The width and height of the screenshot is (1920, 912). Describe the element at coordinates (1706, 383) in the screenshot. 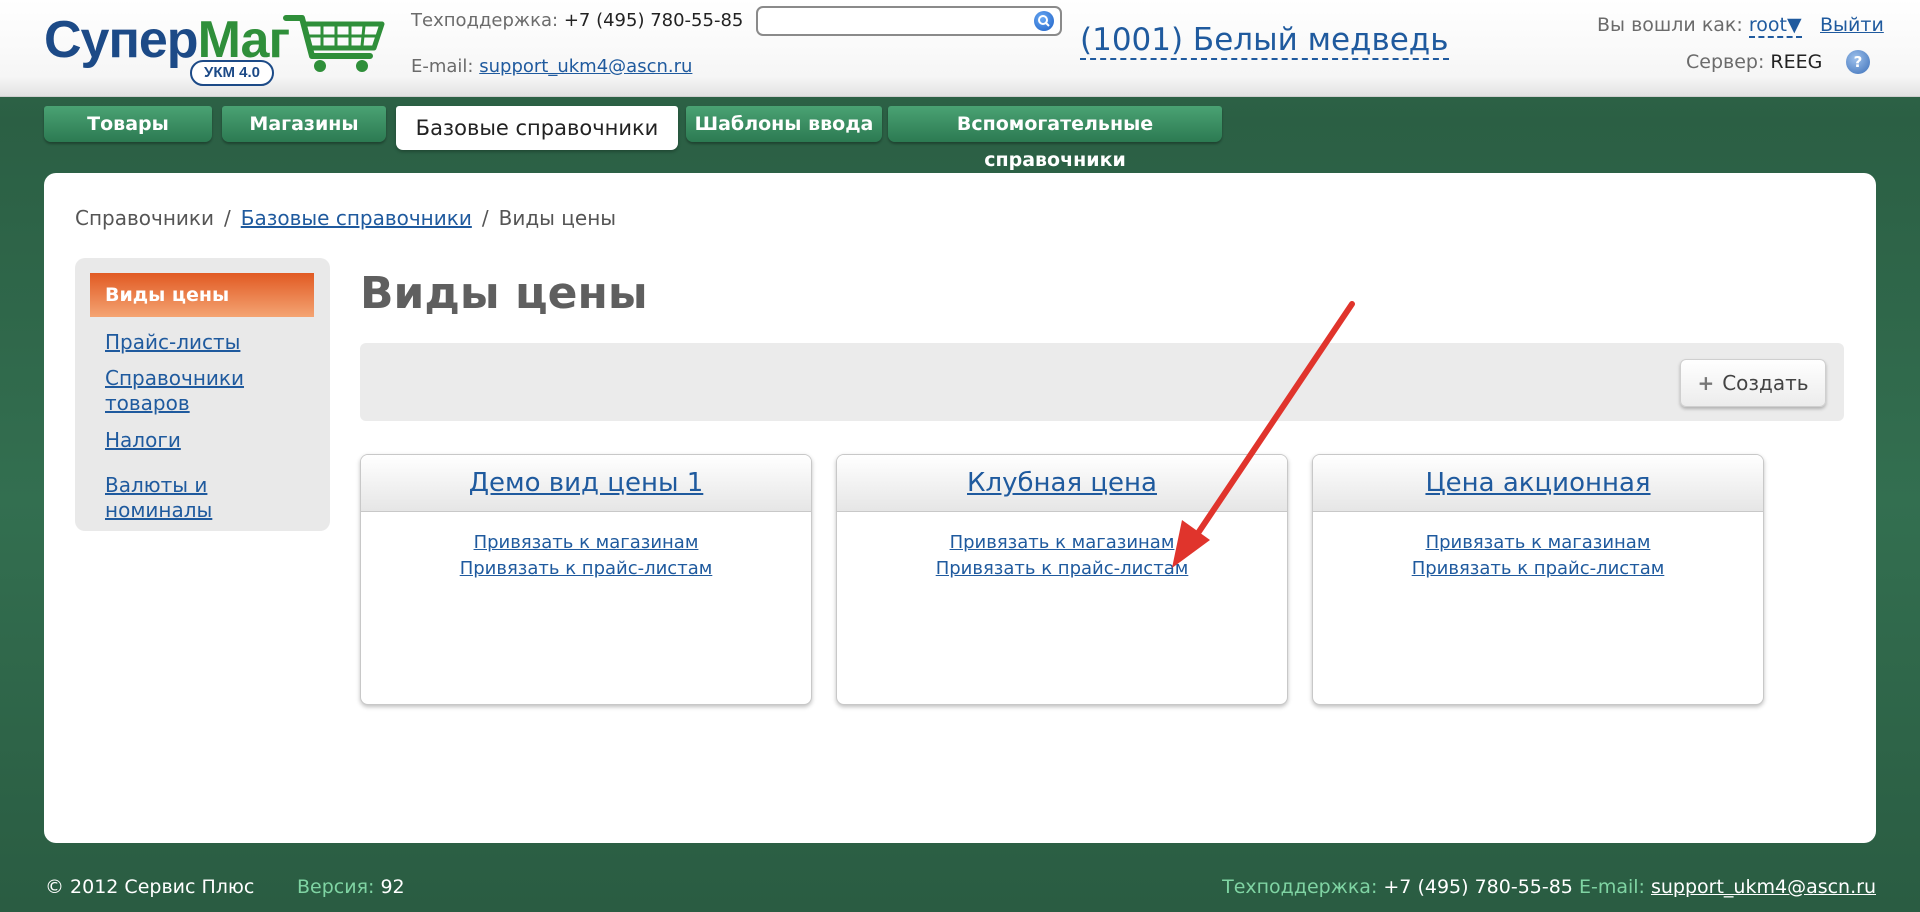

I see `plus-icon: +` at that location.